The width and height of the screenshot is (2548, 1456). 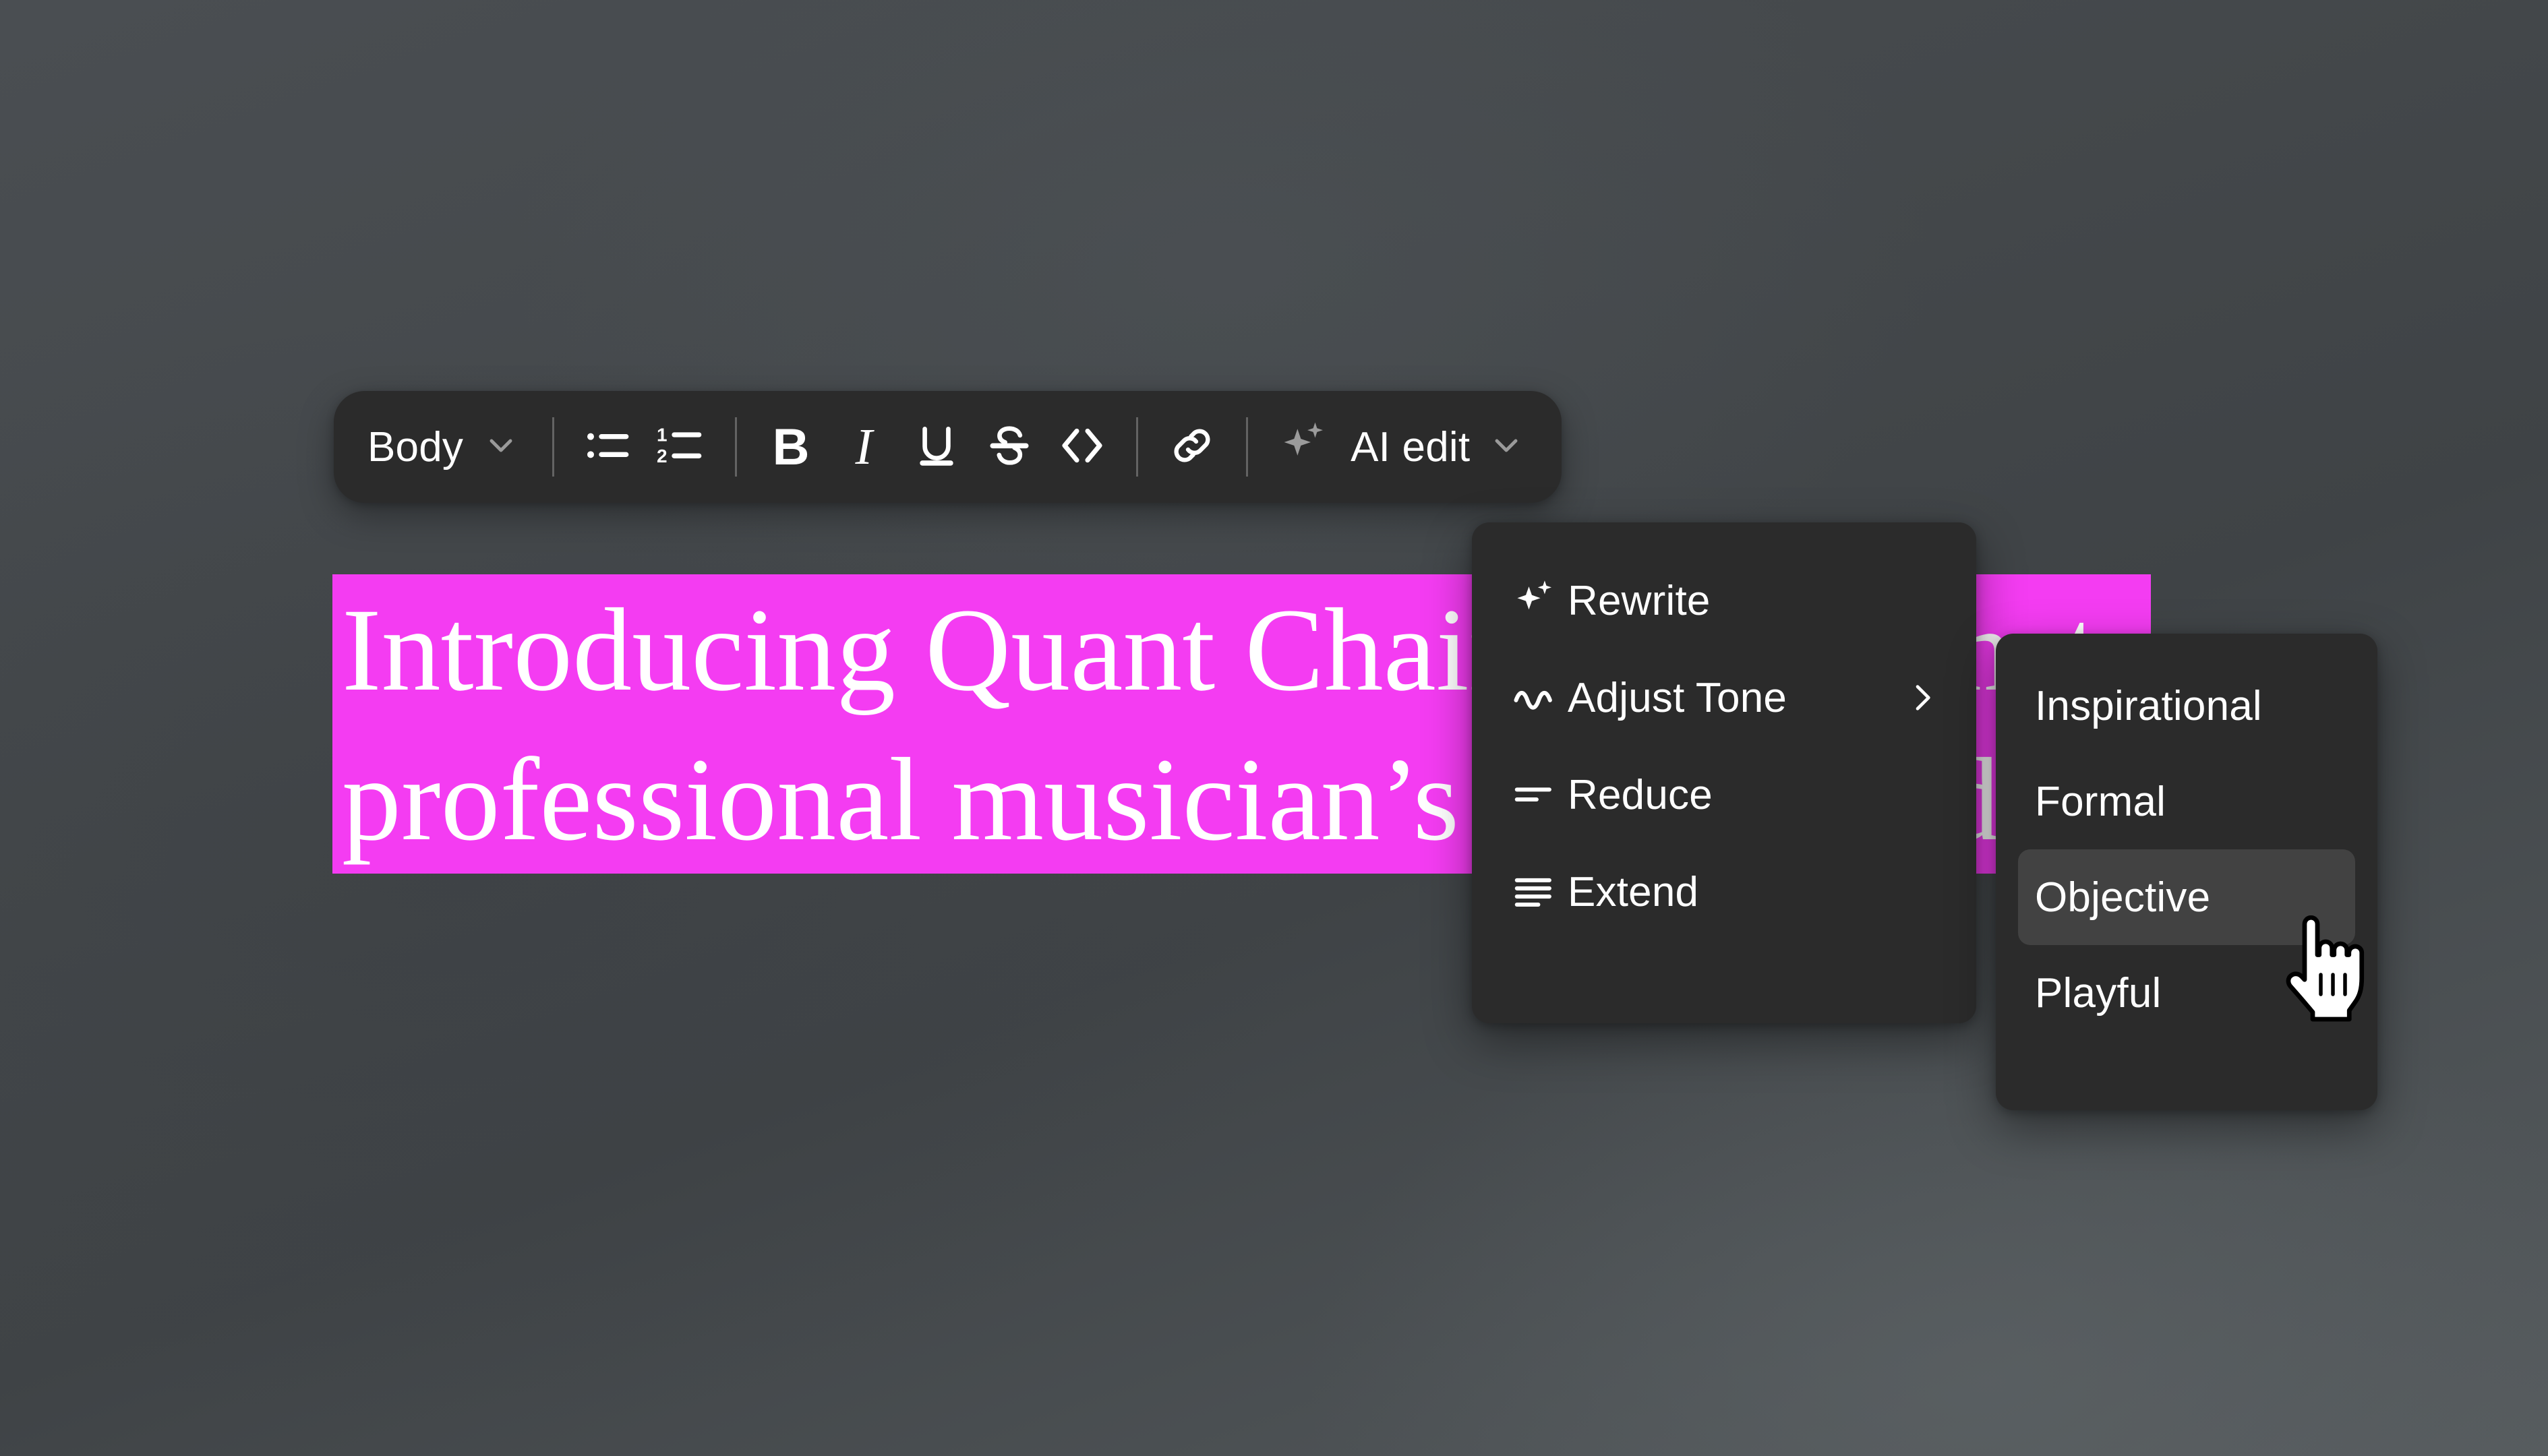 What do you see at coordinates (863, 447) in the screenshot?
I see `italic-button: I` at bounding box center [863, 447].